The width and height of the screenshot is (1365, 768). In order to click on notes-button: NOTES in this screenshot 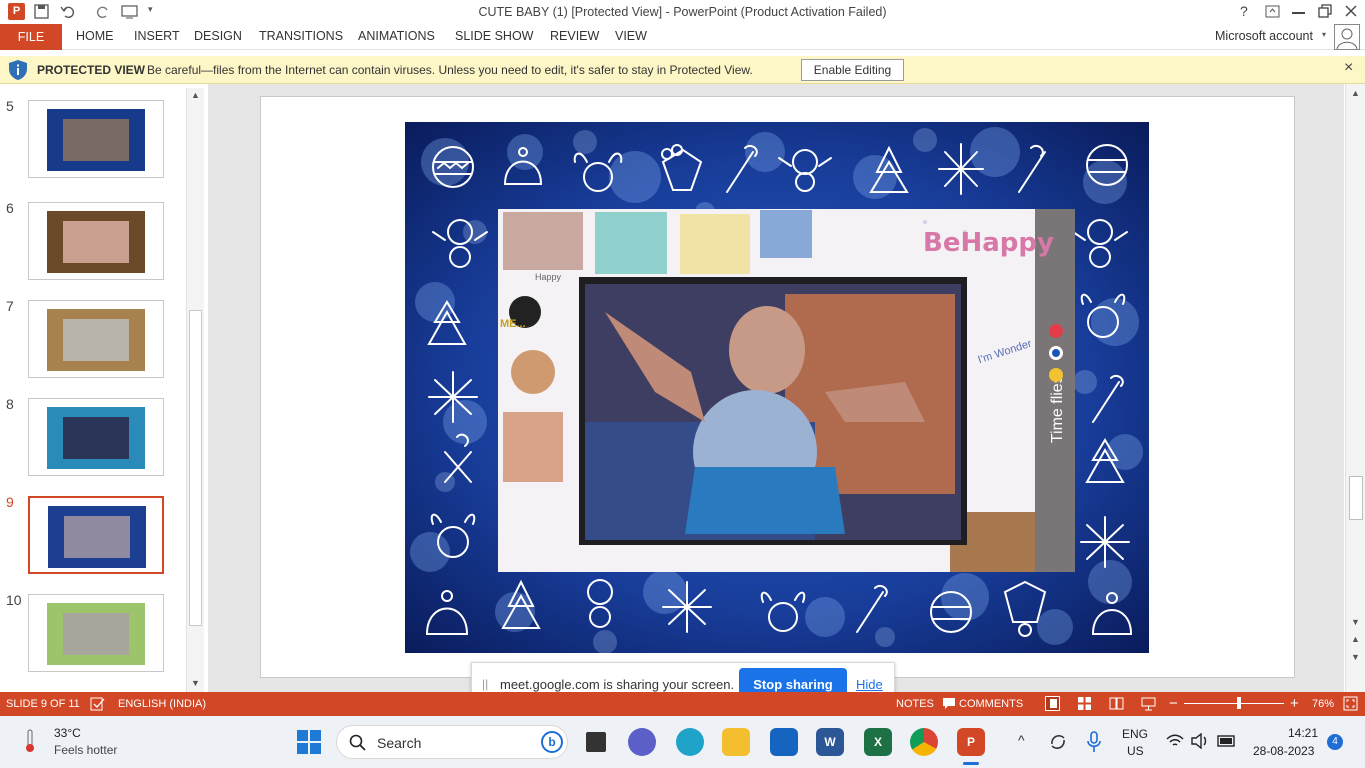, I will do `click(915, 704)`.